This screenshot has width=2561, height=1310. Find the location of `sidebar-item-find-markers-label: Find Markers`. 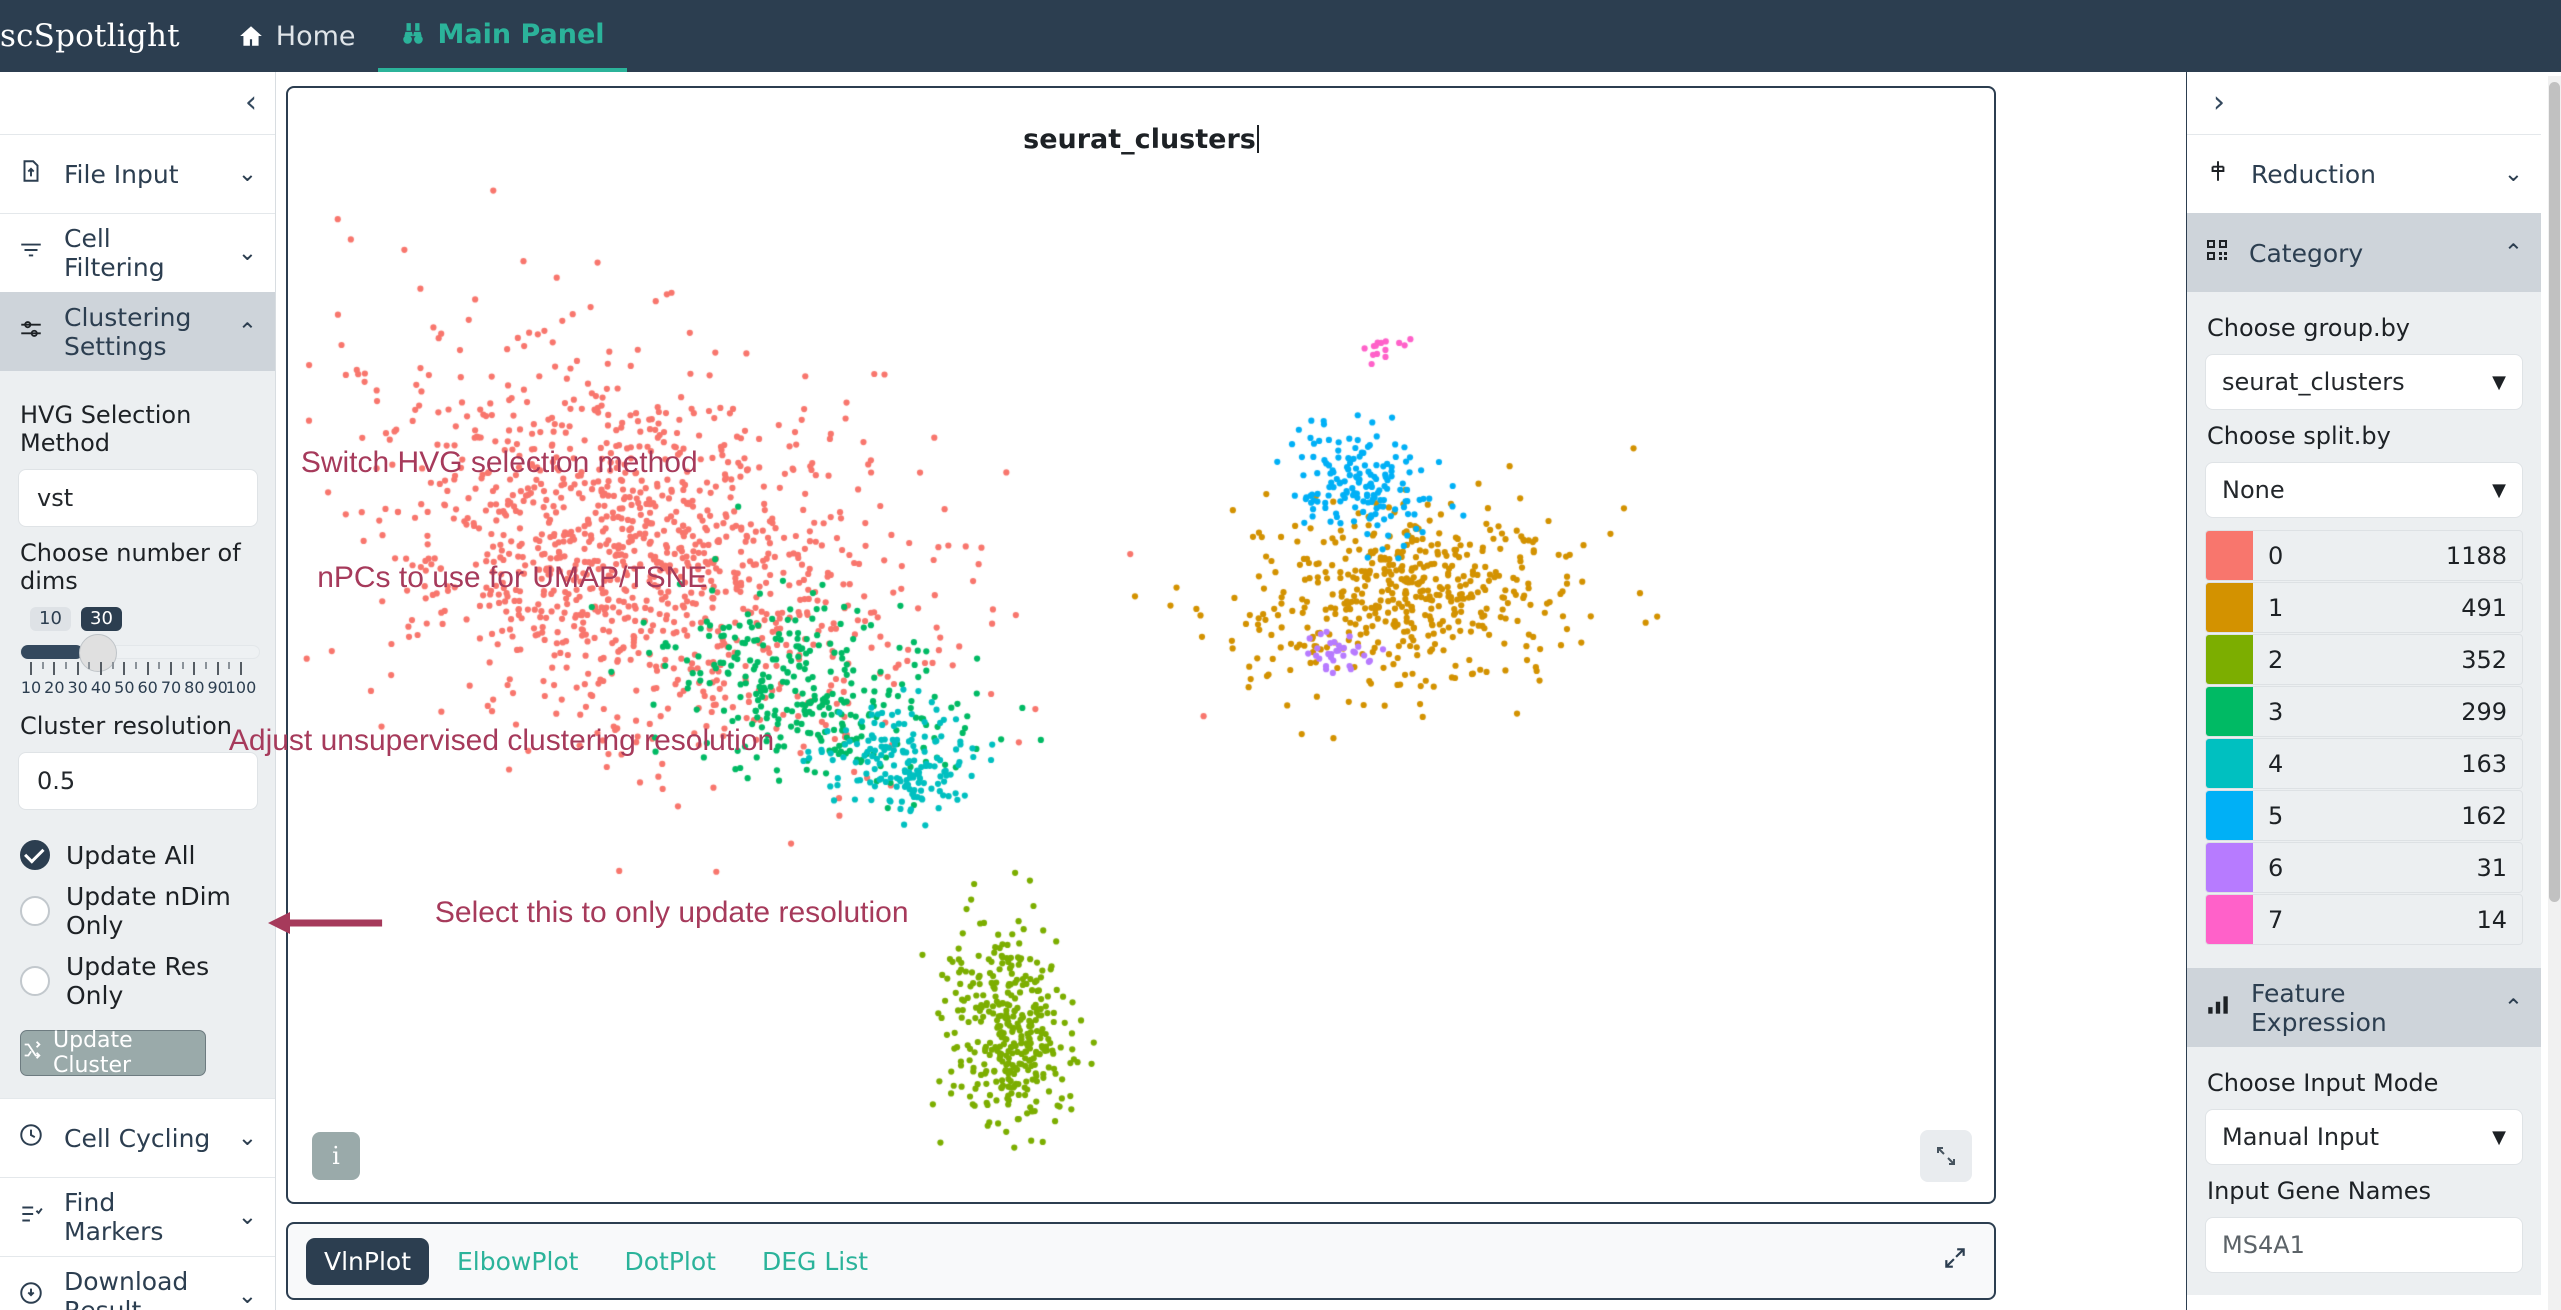

sidebar-item-find-markers-label: Find Markers is located at coordinates (114, 1217).